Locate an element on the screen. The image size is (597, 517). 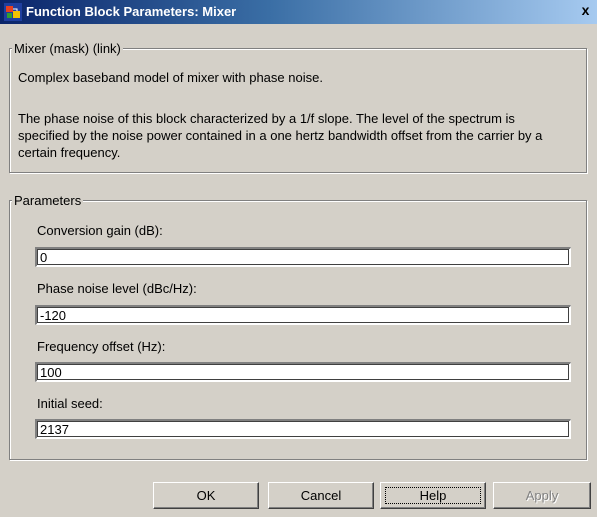
window-title: Function Block Parameters: Mixer is located at coordinates (131, 11).